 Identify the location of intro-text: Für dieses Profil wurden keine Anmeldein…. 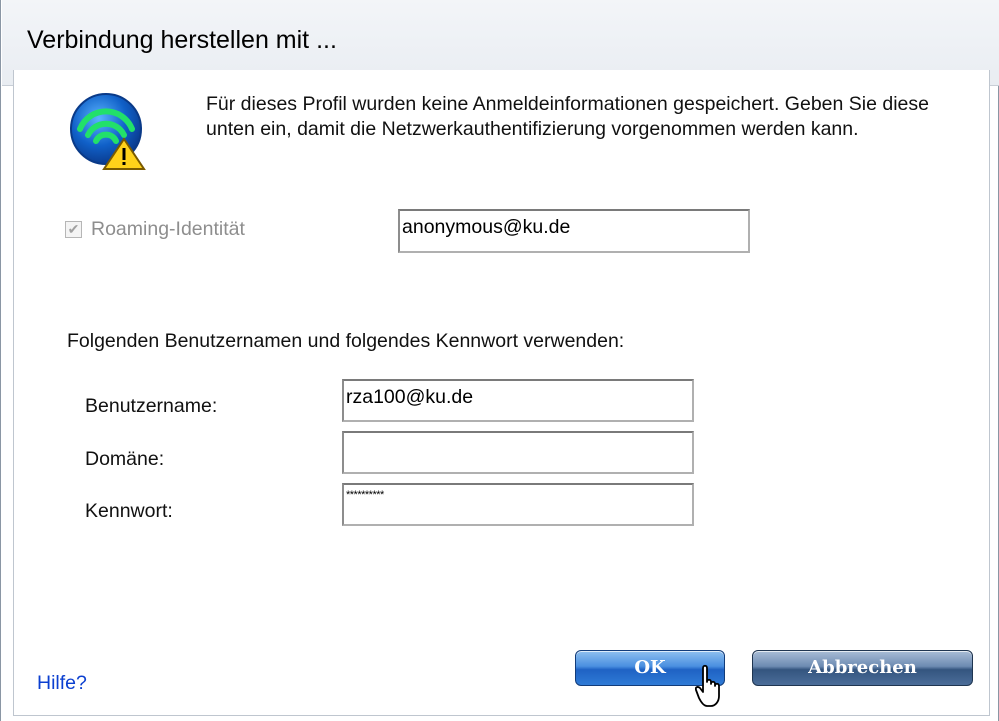
(567, 116).